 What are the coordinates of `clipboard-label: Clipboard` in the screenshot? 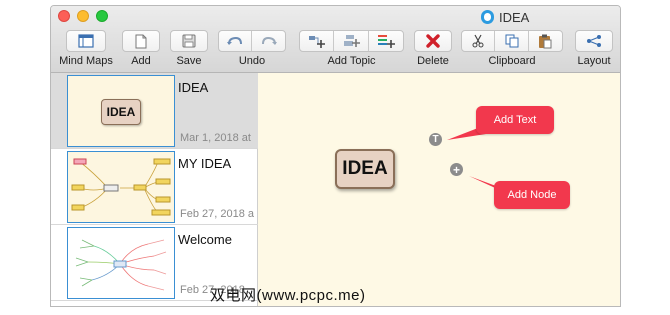 It's located at (512, 61).